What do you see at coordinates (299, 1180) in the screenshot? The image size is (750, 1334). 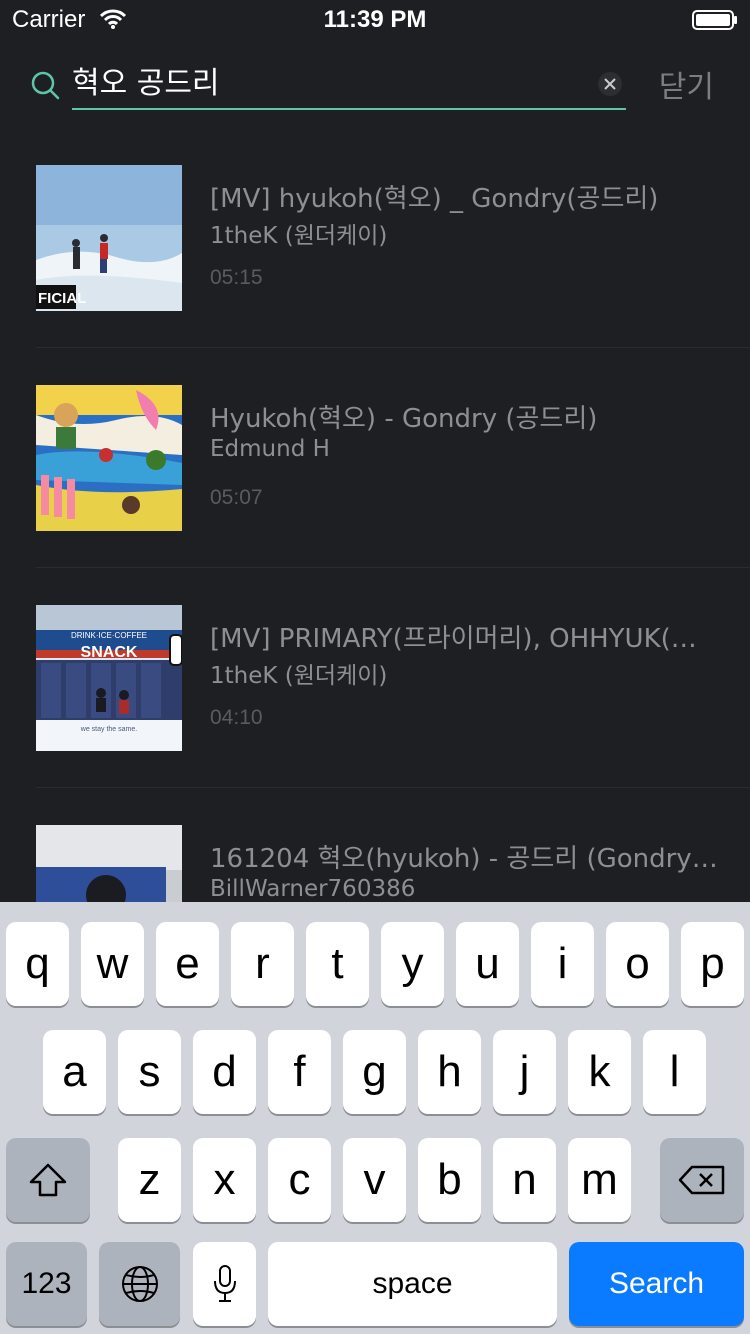 I see `key-c: c` at bounding box center [299, 1180].